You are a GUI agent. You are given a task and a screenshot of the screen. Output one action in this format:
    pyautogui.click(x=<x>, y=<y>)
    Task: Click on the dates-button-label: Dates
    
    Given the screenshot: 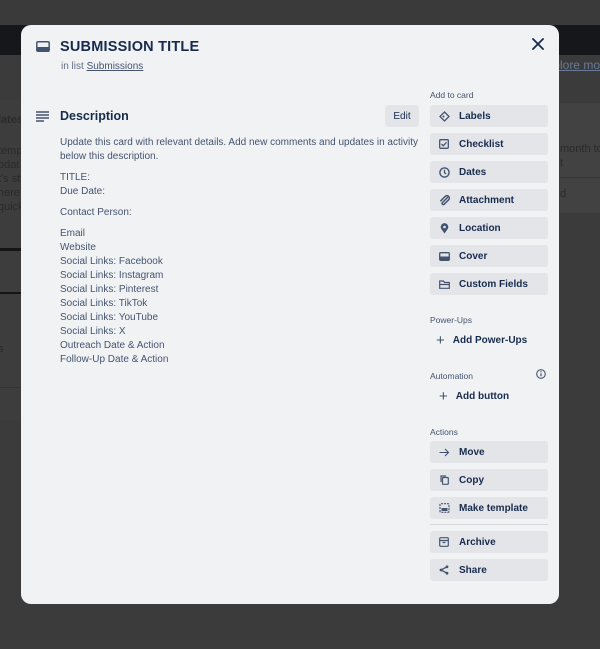 What is the action you would take?
    pyautogui.click(x=473, y=172)
    